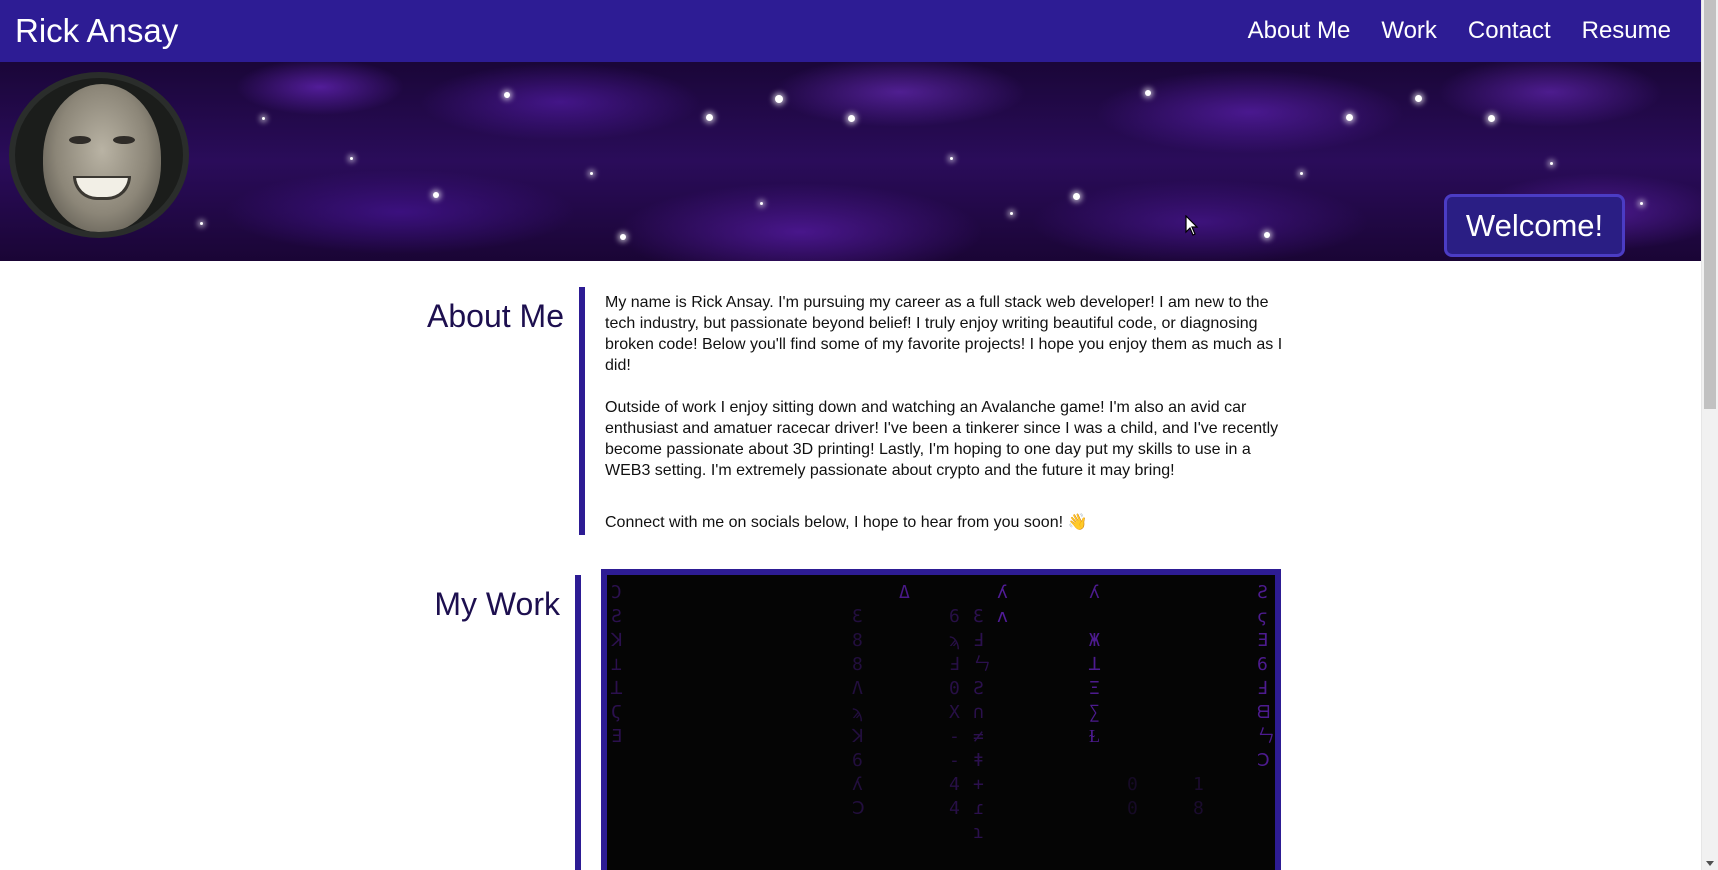 The width and height of the screenshot is (1718, 870). I want to click on about-heading: About Me, so click(495, 316).